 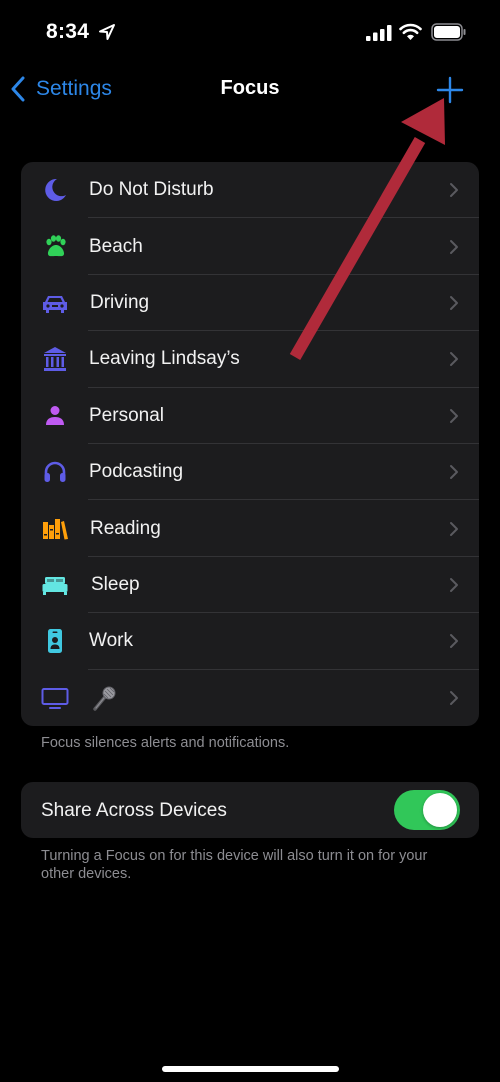 I want to click on nav-bar: Settings Focus, so click(x=250, y=89).